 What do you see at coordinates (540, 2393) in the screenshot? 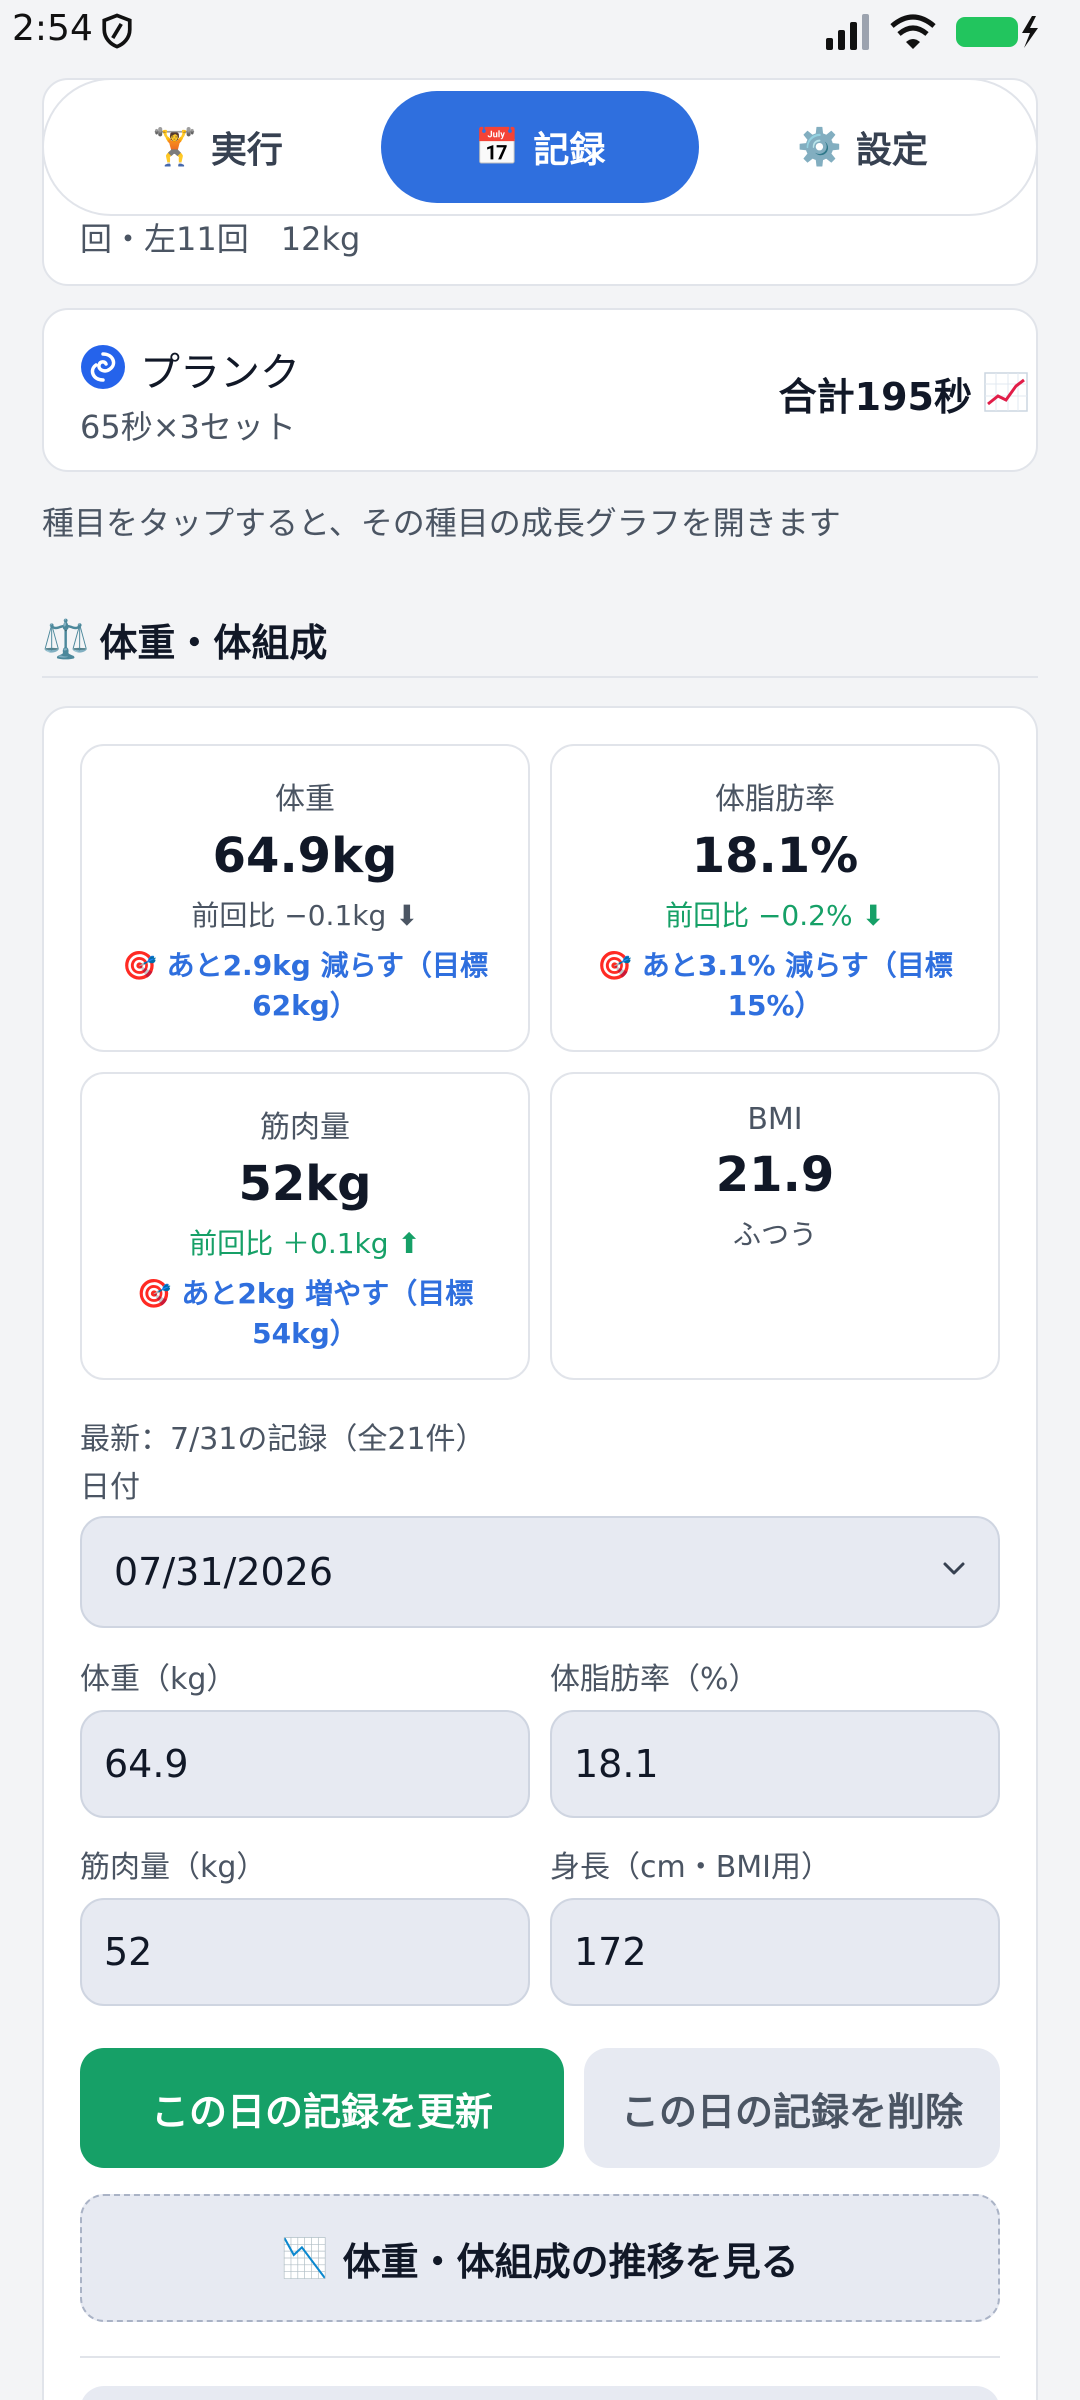
I see `next-section-peek` at bounding box center [540, 2393].